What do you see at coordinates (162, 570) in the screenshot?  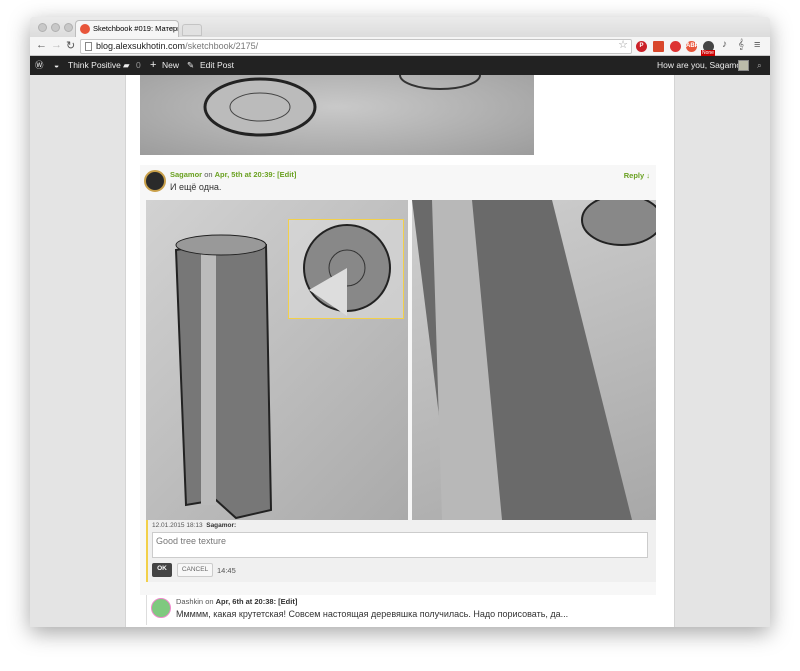 I see `ok-button: OK` at bounding box center [162, 570].